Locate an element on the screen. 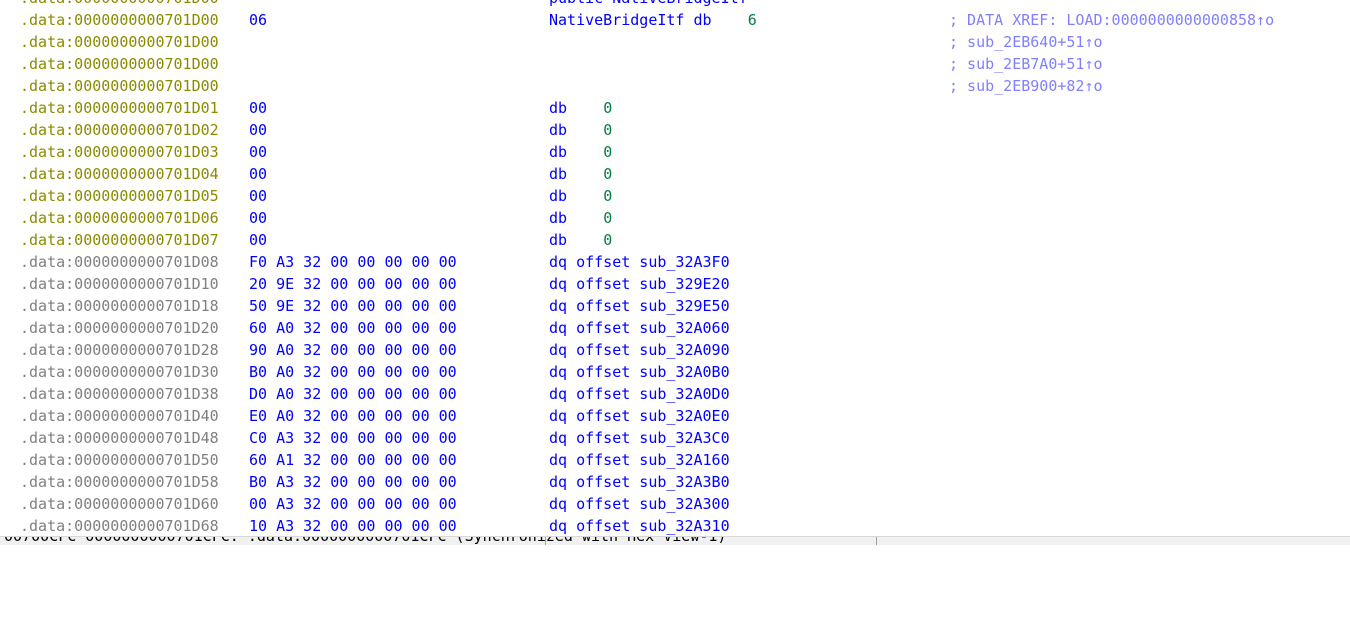  instruction: dq offset sub_32A0D0 is located at coordinates (639, 394).